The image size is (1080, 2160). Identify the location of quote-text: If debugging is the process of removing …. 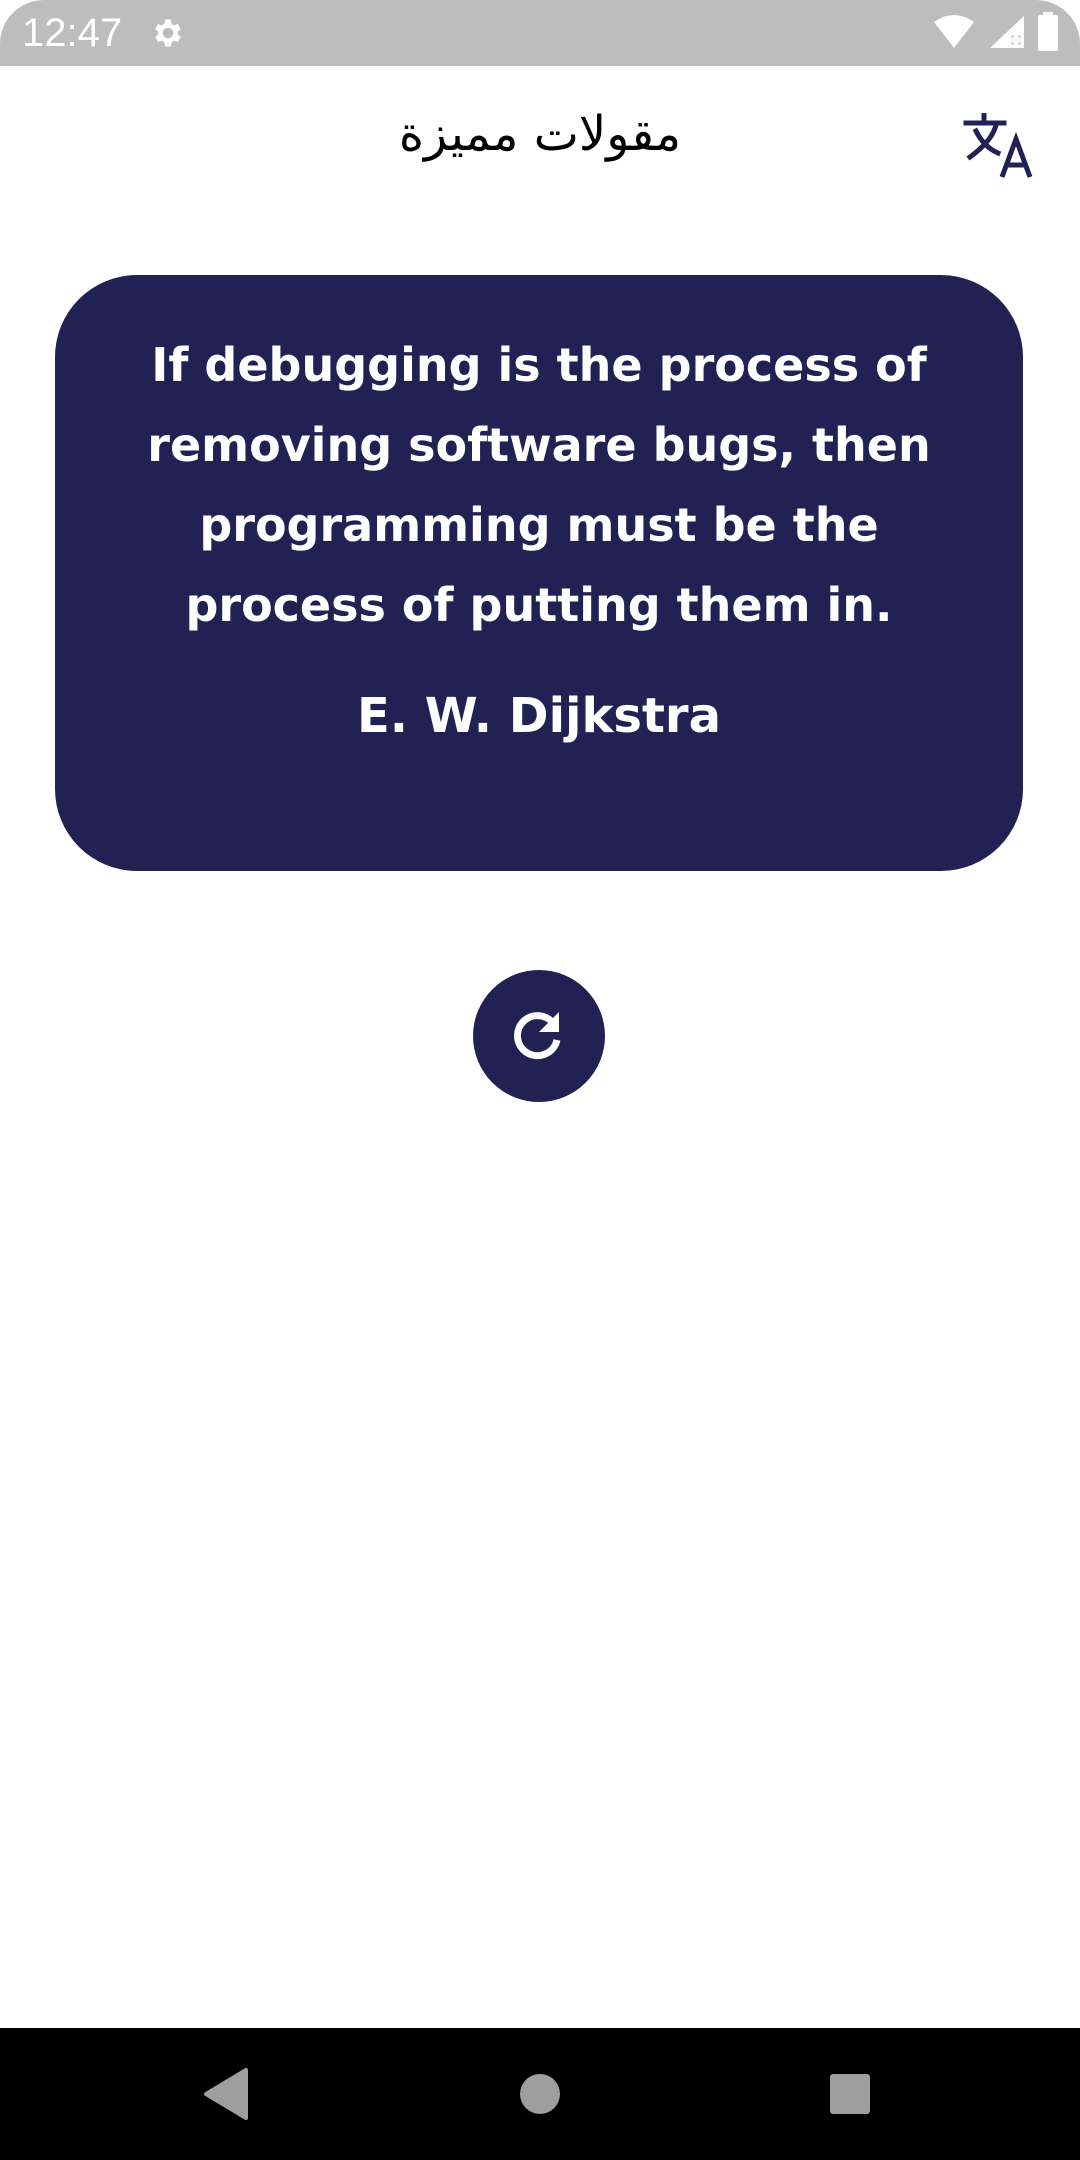
(539, 485).